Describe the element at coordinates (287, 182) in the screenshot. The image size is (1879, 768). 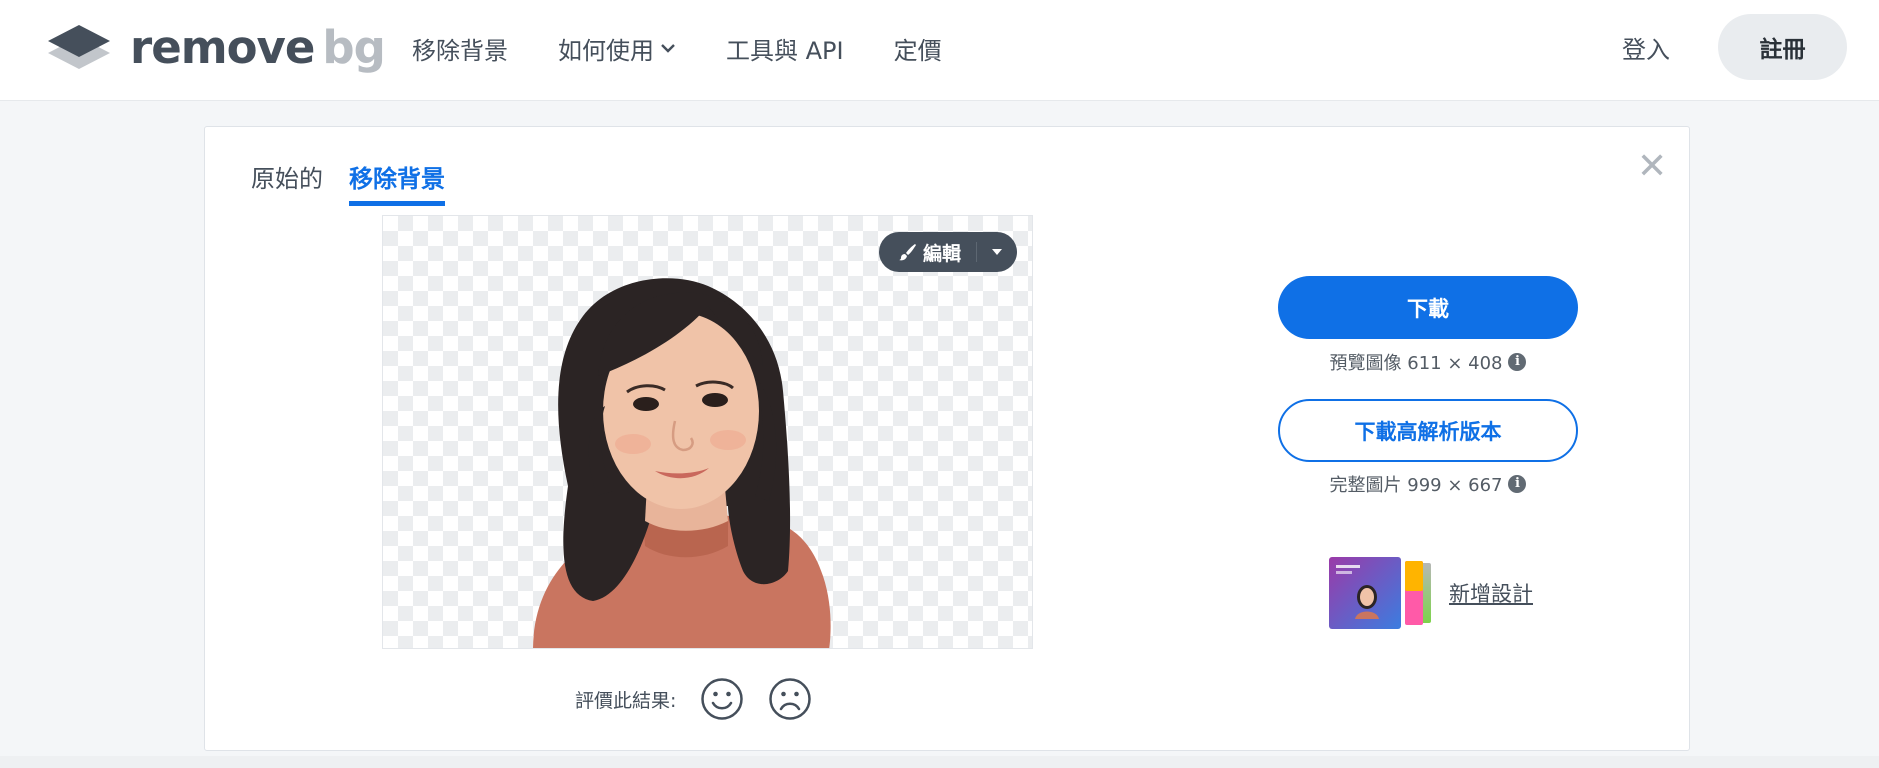
I see `tab-original: 原始的` at that location.